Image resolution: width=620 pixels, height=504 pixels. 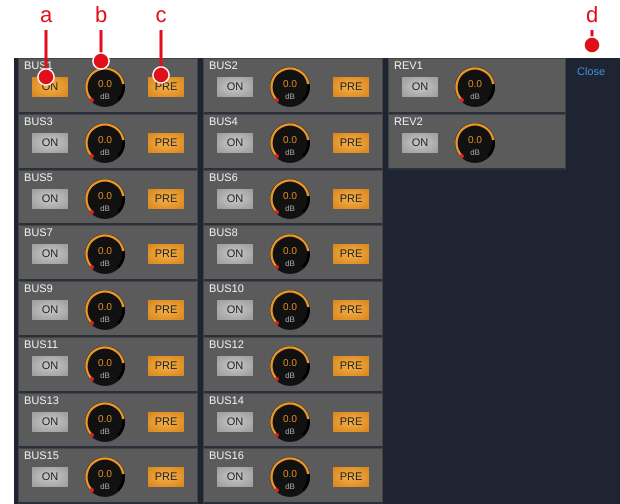 What do you see at coordinates (223, 122) in the screenshot?
I see `bus-name: BUS4` at bounding box center [223, 122].